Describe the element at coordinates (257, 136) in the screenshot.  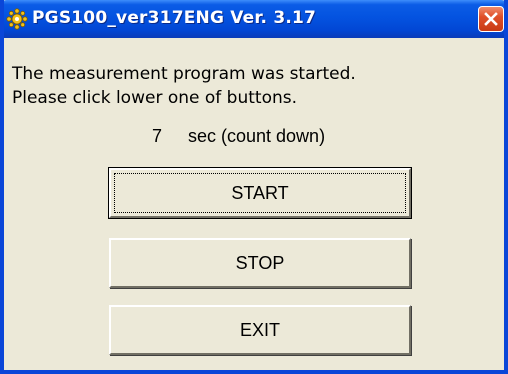
I see `countdown-label: sec (count down)` at that location.